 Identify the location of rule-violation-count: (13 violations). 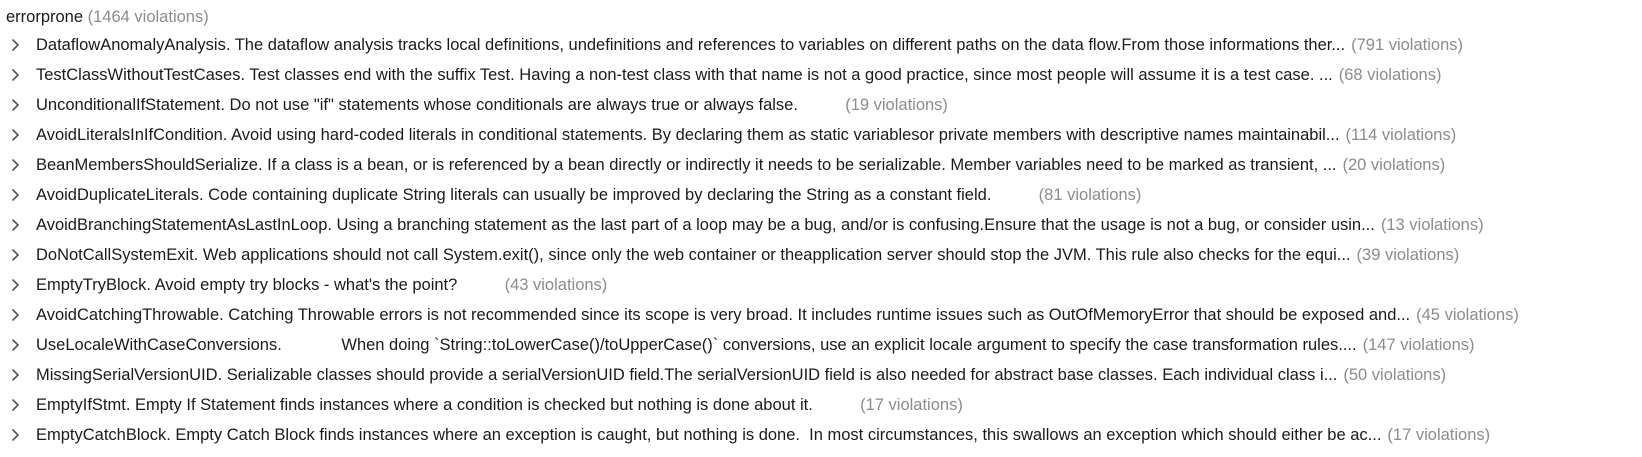
(1432, 225).